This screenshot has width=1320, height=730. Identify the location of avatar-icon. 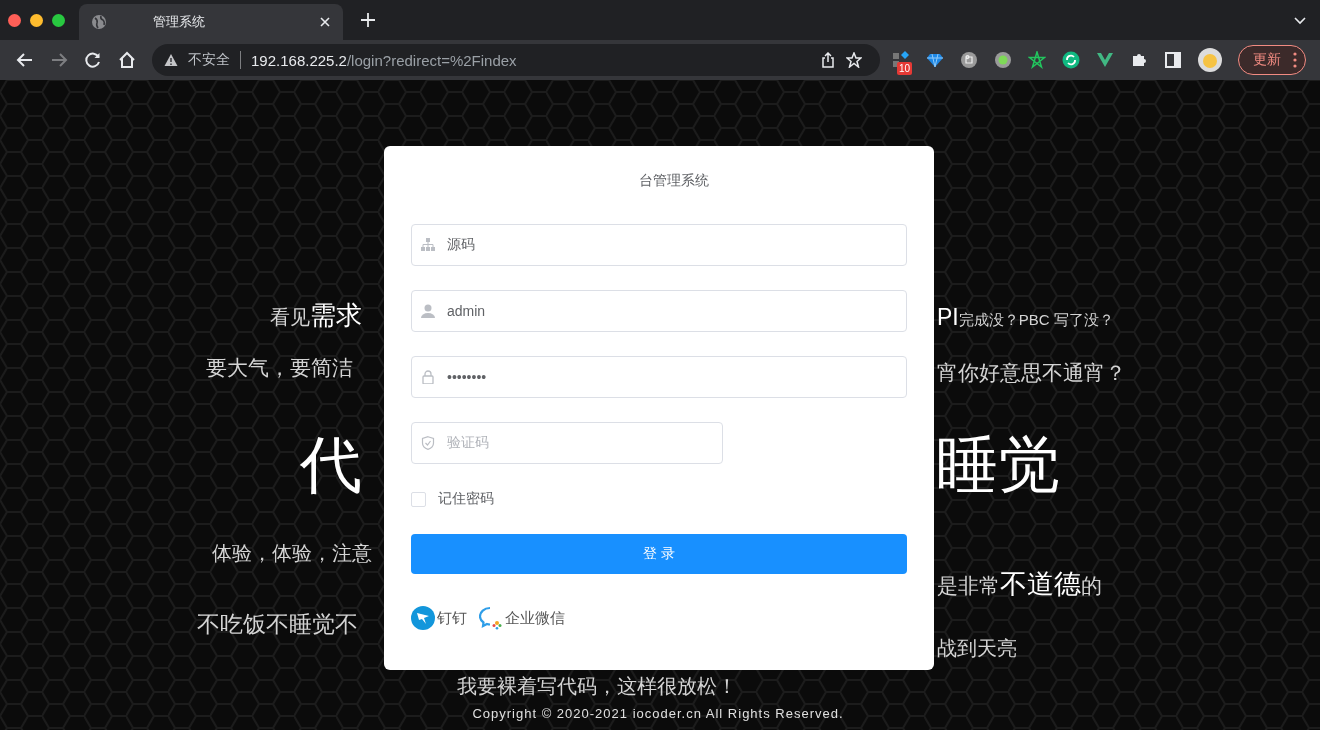
(1210, 60).